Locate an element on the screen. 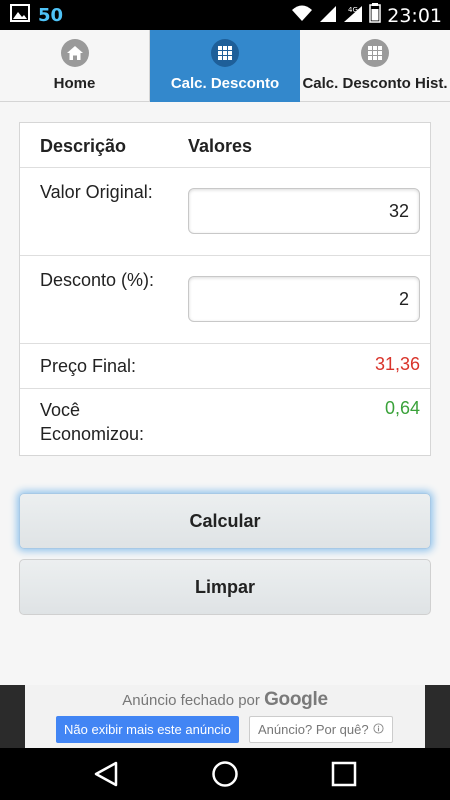  tab-home: Home is located at coordinates (75, 66).